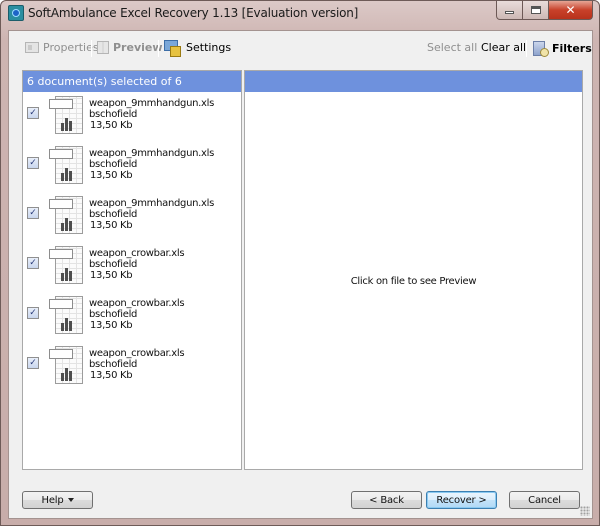 This screenshot has width=600, height=526. I want to click on select-all-label: Select all, so click(452, 47).